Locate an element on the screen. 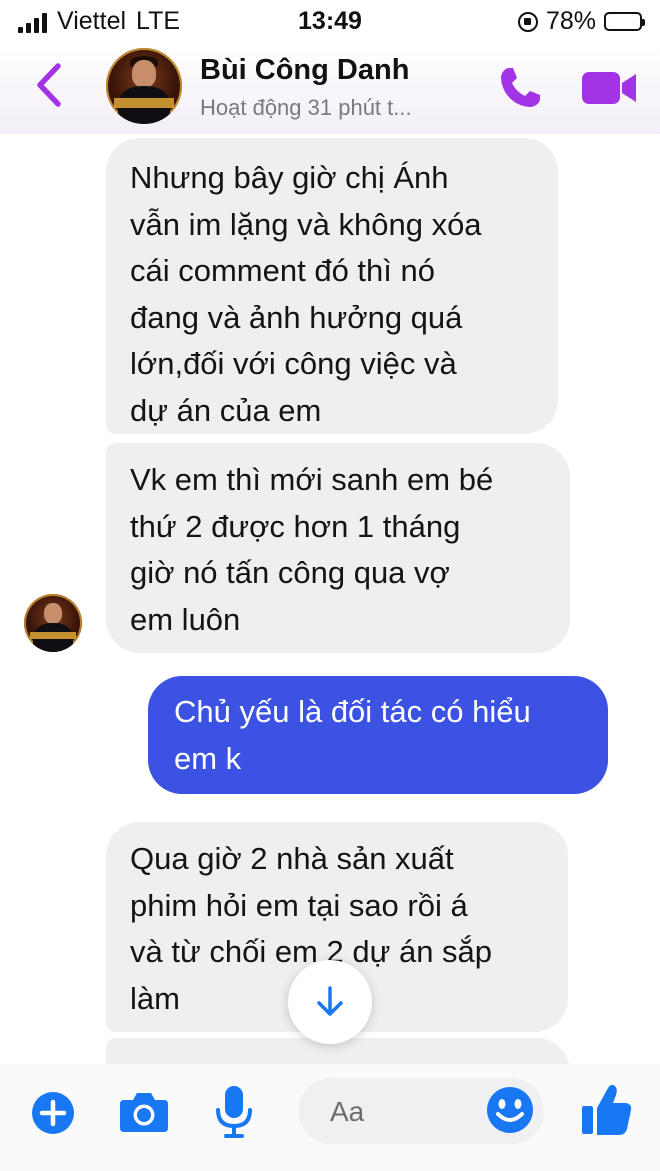  video-camera-icon is located at coordinates (609, 88).